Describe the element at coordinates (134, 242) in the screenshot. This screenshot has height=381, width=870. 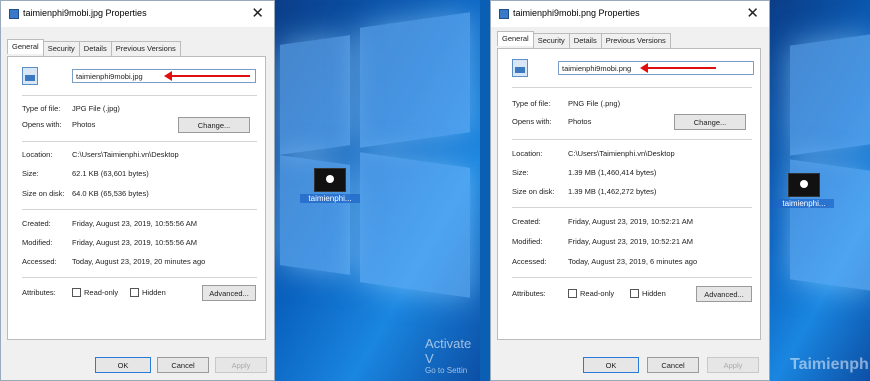
I see `modified-value: Friday, August 23, 2019, 10:55:56 AM` at that location.